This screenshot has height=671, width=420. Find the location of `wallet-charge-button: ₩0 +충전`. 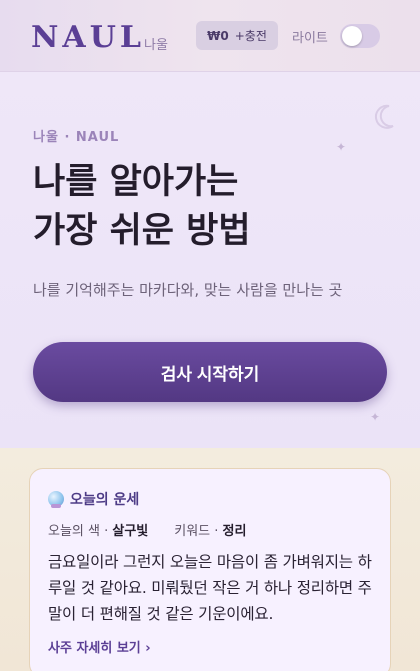

wallet-charge-button: ₩0 +충전 is located at coordinates (237, 35).